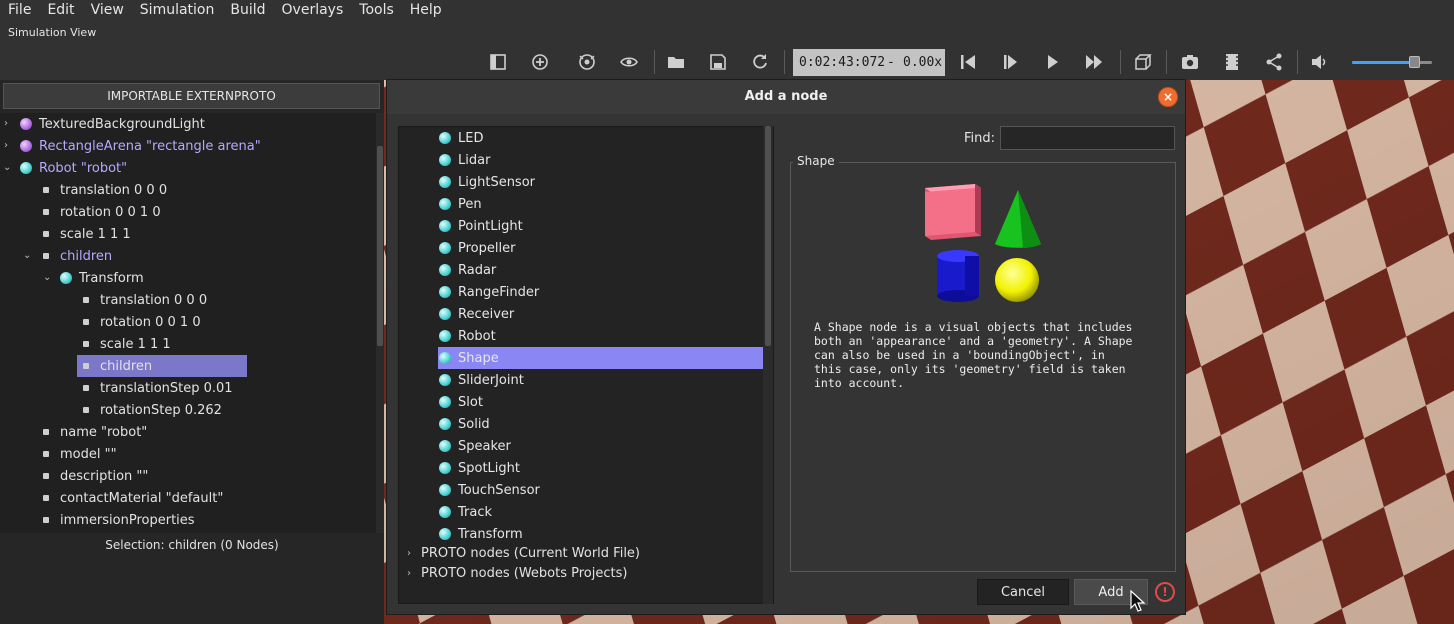 The image size is (1454, 624). Describe the element at coordinates (140, 146) in the screenshot. I see `tree-node-rectangle-arena: RectangleArena "rectangle arena"` at that location.